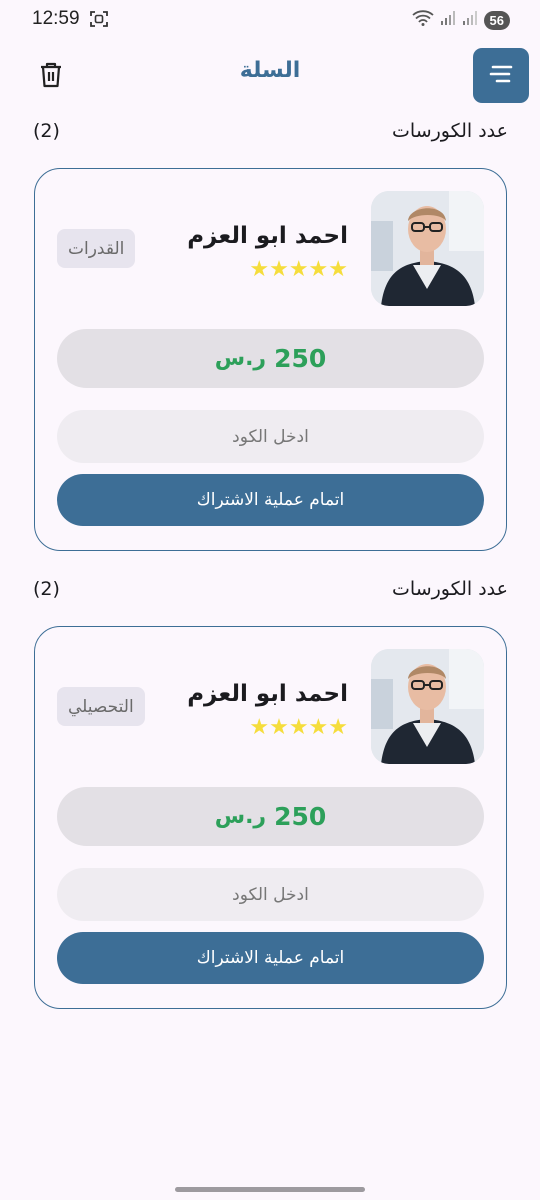 The image size is (540, 1200). What do you see at coordinates (101, 706) in the screenshot?
I see `category-badge: التحصيلي` at bounding box center [101, 706].